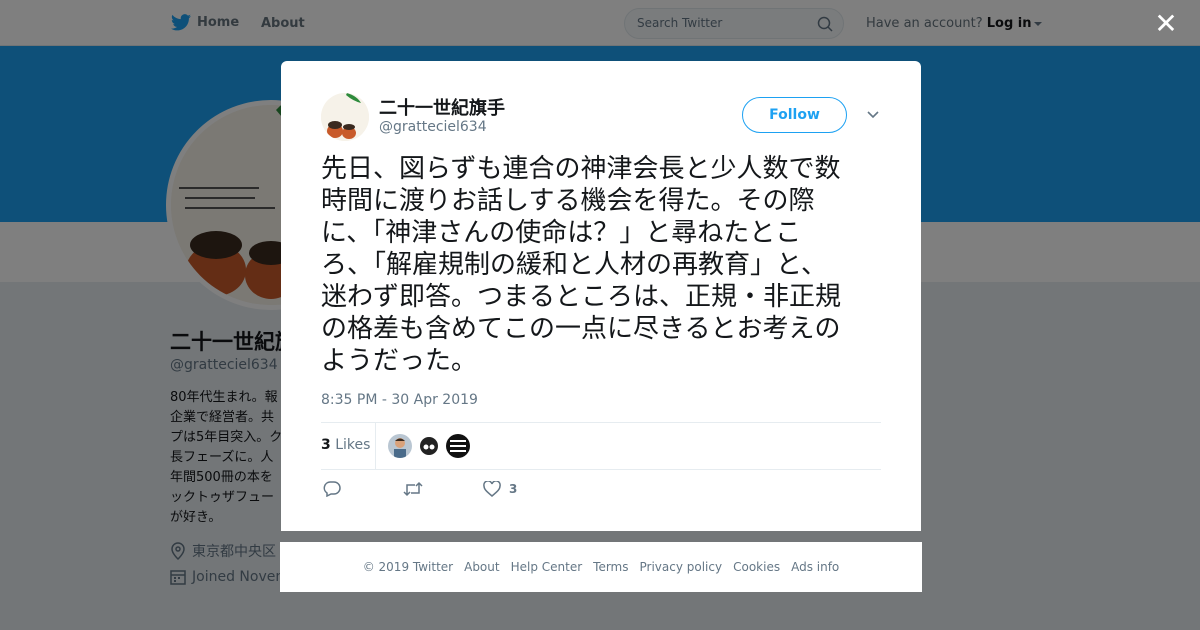 The height and width of the screenshot is (630, 1200). Describe the element at coordinates (547, 567) in the screenshot. I see `footer-link-help-center: Help Center` at that location.